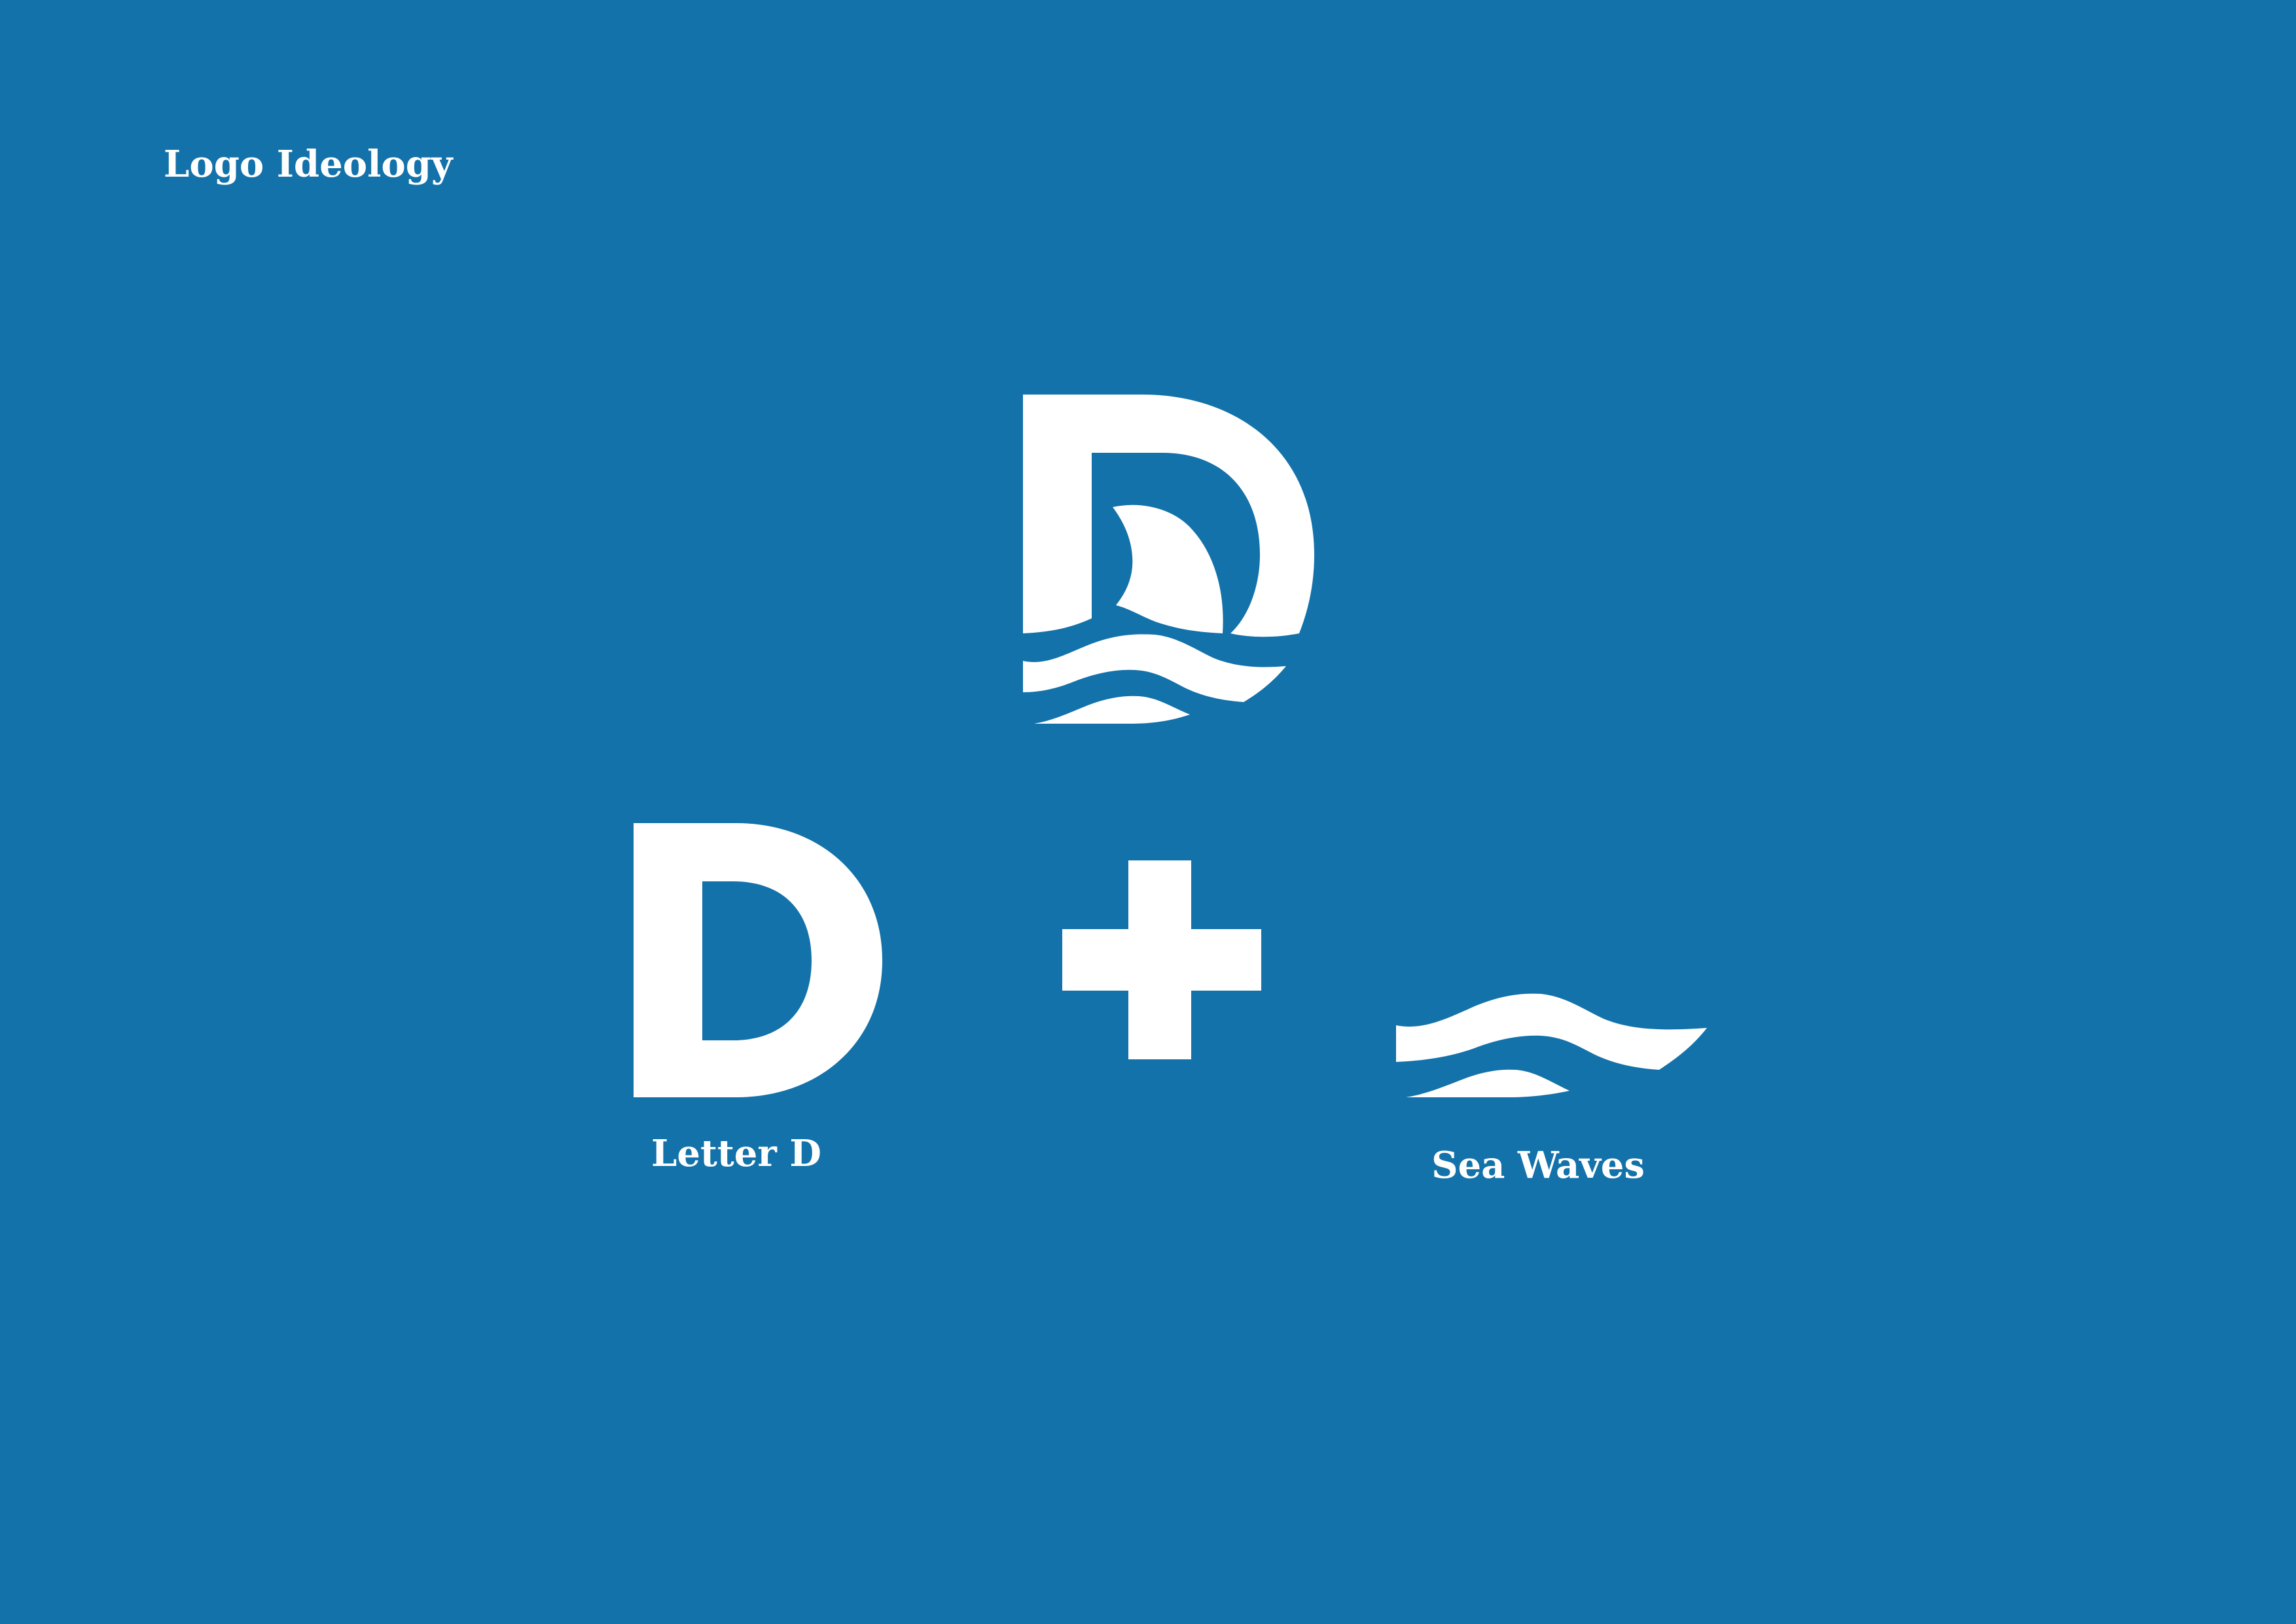  Describe the element at coordinates (1551, 1045) in the screenshot. I see `shark-fin-sea-waves-icon` at that location.